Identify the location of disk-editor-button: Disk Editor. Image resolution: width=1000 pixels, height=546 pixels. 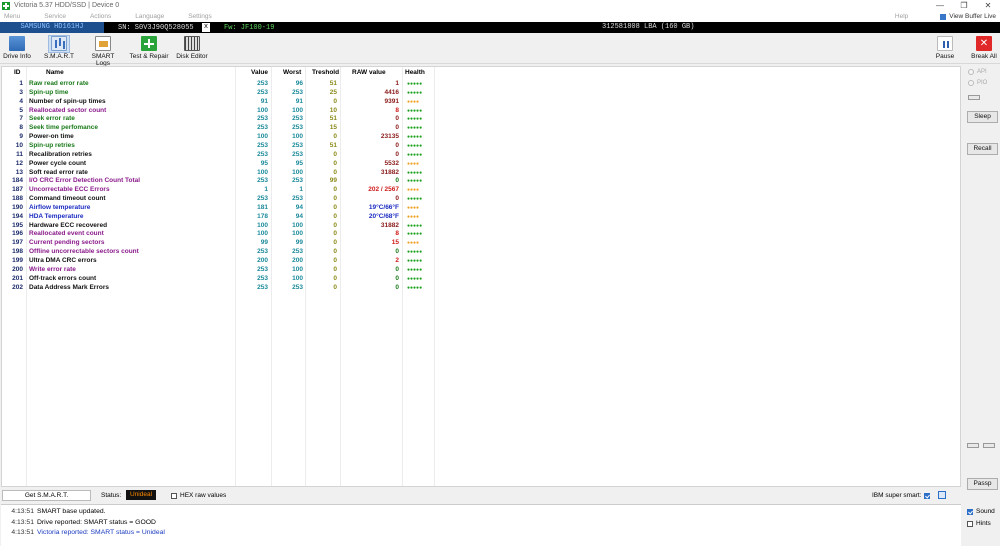
(192, 49).